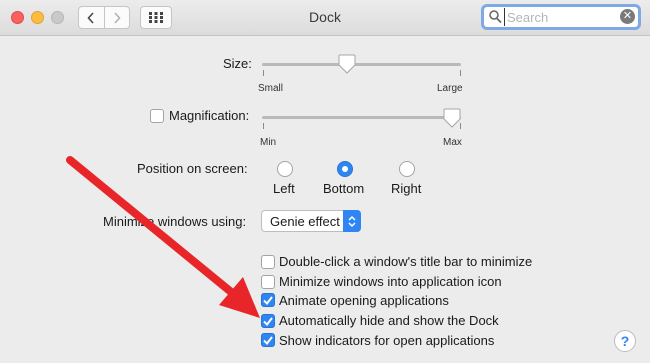  Describe the element at coordinates (627, 16) in the screenshot. I see `clear-search-icon: ✕` at that location.